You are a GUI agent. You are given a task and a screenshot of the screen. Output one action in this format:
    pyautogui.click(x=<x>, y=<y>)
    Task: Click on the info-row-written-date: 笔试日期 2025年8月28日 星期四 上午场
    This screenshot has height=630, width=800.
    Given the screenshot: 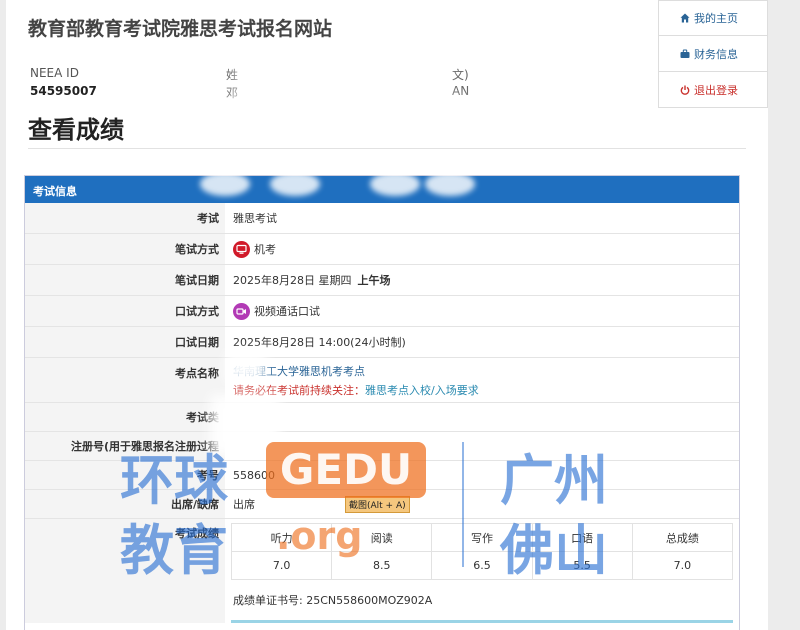 What is the action you would take?
    pyautogui.click(x=382, y=280)
    